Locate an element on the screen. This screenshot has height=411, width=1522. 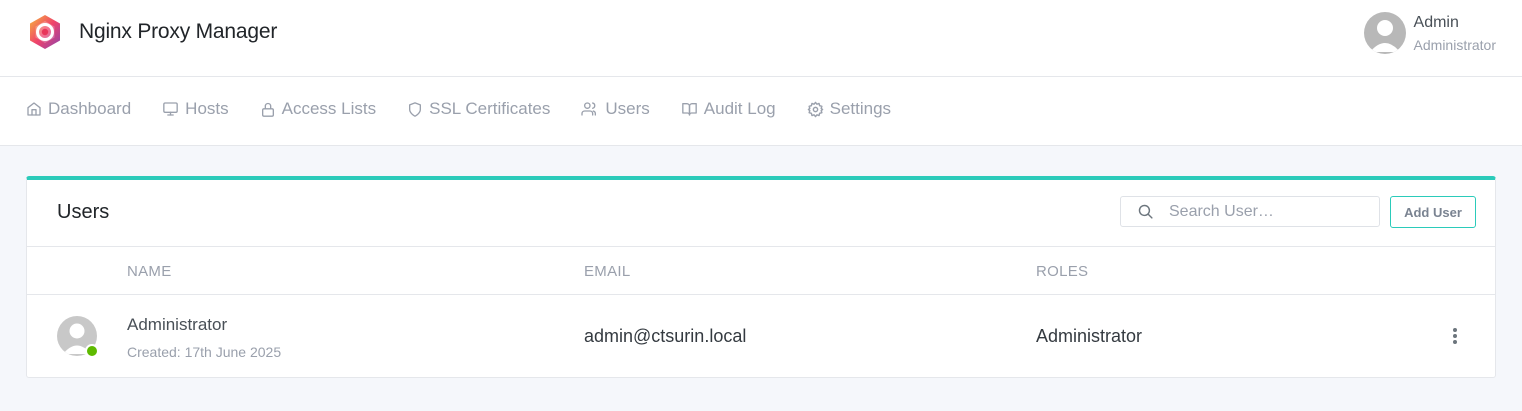
home-icon is located at coordinates (34, 109).